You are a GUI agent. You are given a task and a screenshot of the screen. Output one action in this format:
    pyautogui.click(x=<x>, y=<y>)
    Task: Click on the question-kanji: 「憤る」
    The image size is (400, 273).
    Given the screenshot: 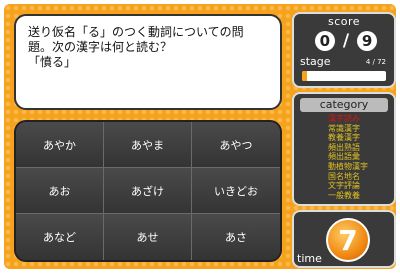 What is the action you would take?
    pyautogui.click(x=52, y=62)
    